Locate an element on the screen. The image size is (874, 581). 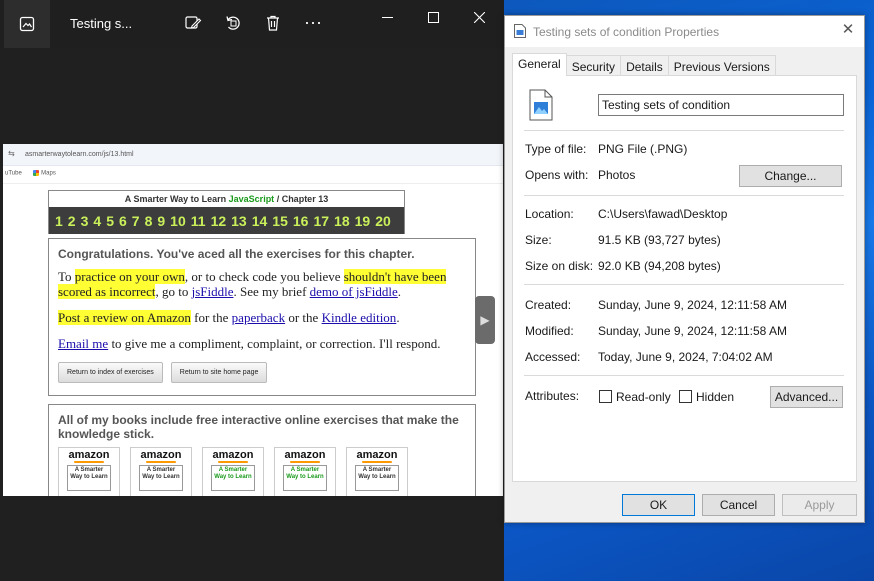
chapter-link: 19 is located at coordinates (363, 221).